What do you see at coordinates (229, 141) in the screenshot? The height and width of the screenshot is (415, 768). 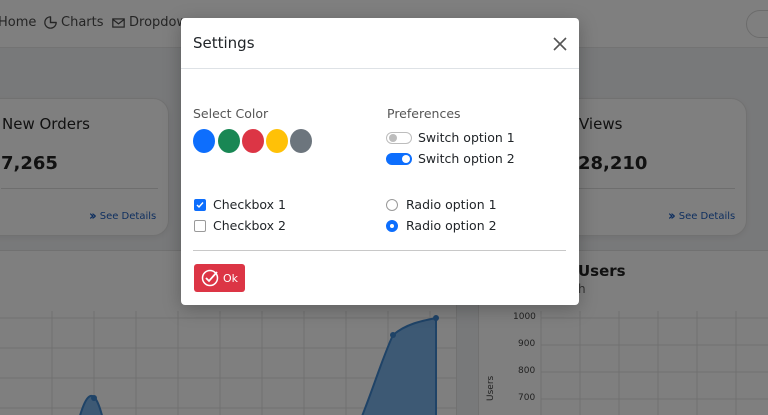 I see `color-swatch-green` at bounding box center [229, 141].